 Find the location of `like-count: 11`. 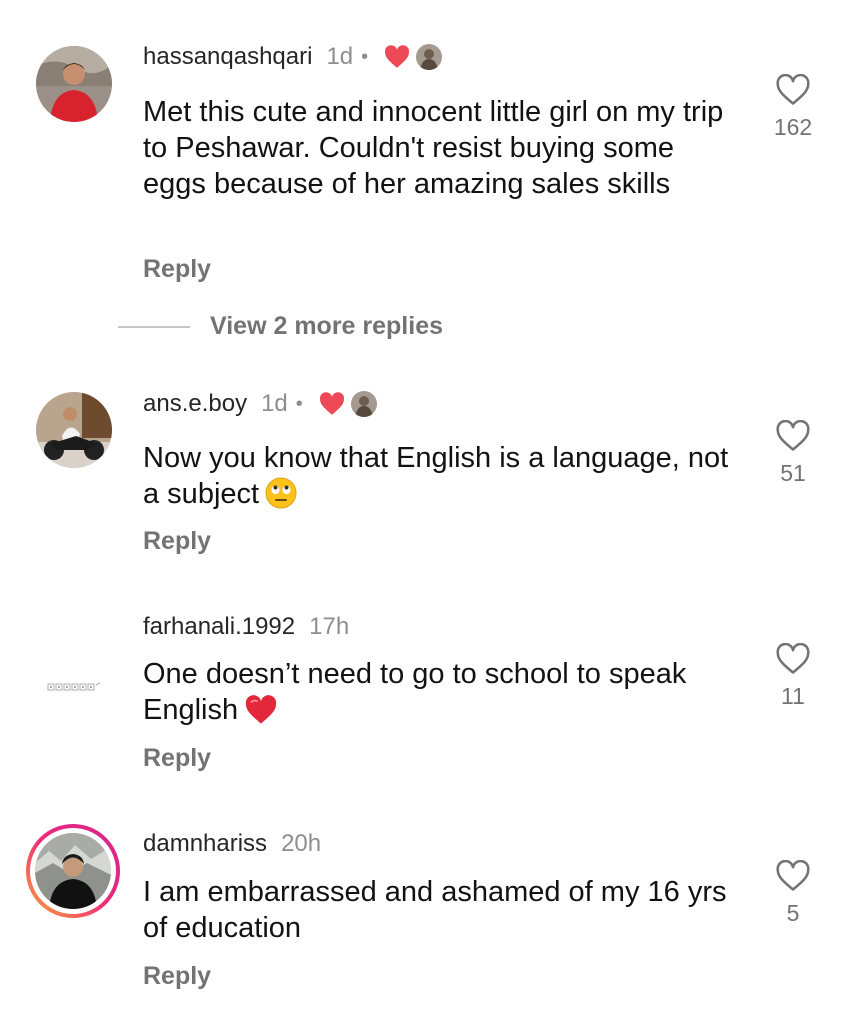

like-count: 11 is located at coordinates (793, 696).